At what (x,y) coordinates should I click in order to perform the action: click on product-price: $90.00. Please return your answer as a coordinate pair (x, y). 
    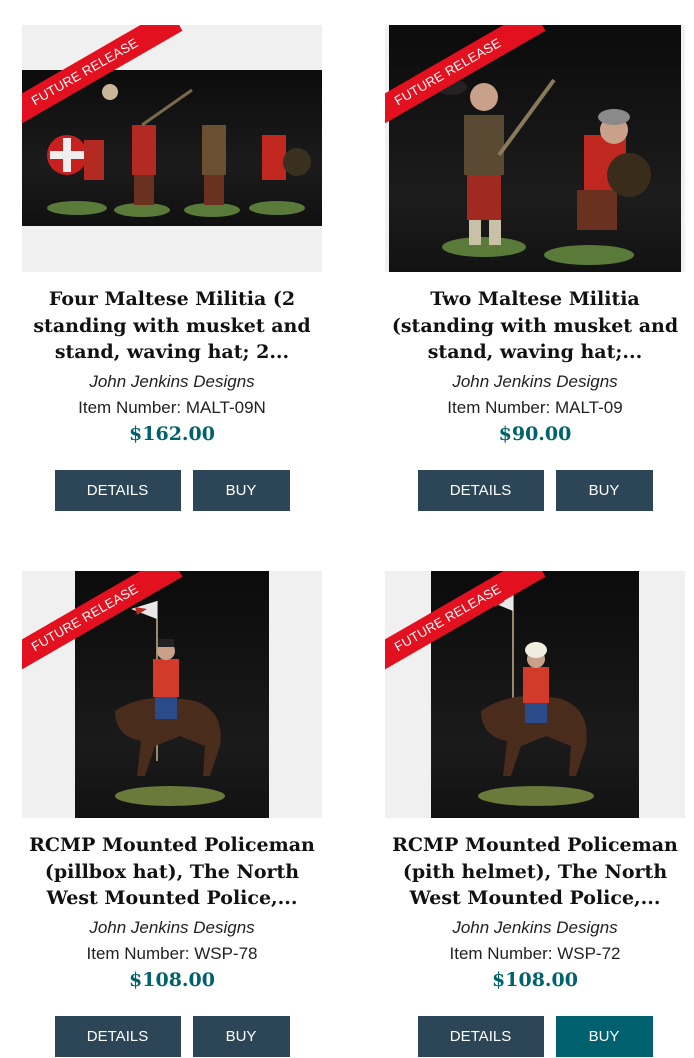
    Looking at the image, I should click on (535, 434).